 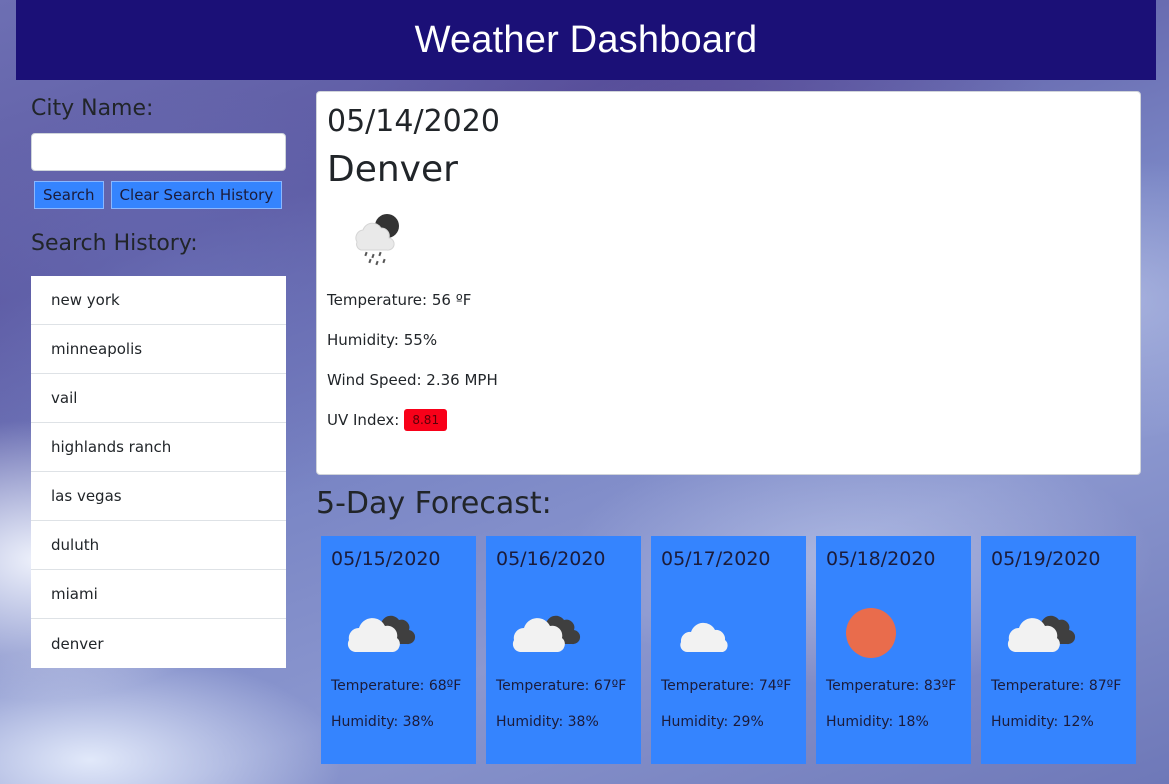 I want to click on forecast-temperature: Temperature: 87ºF, so click(x=1056, y=686).